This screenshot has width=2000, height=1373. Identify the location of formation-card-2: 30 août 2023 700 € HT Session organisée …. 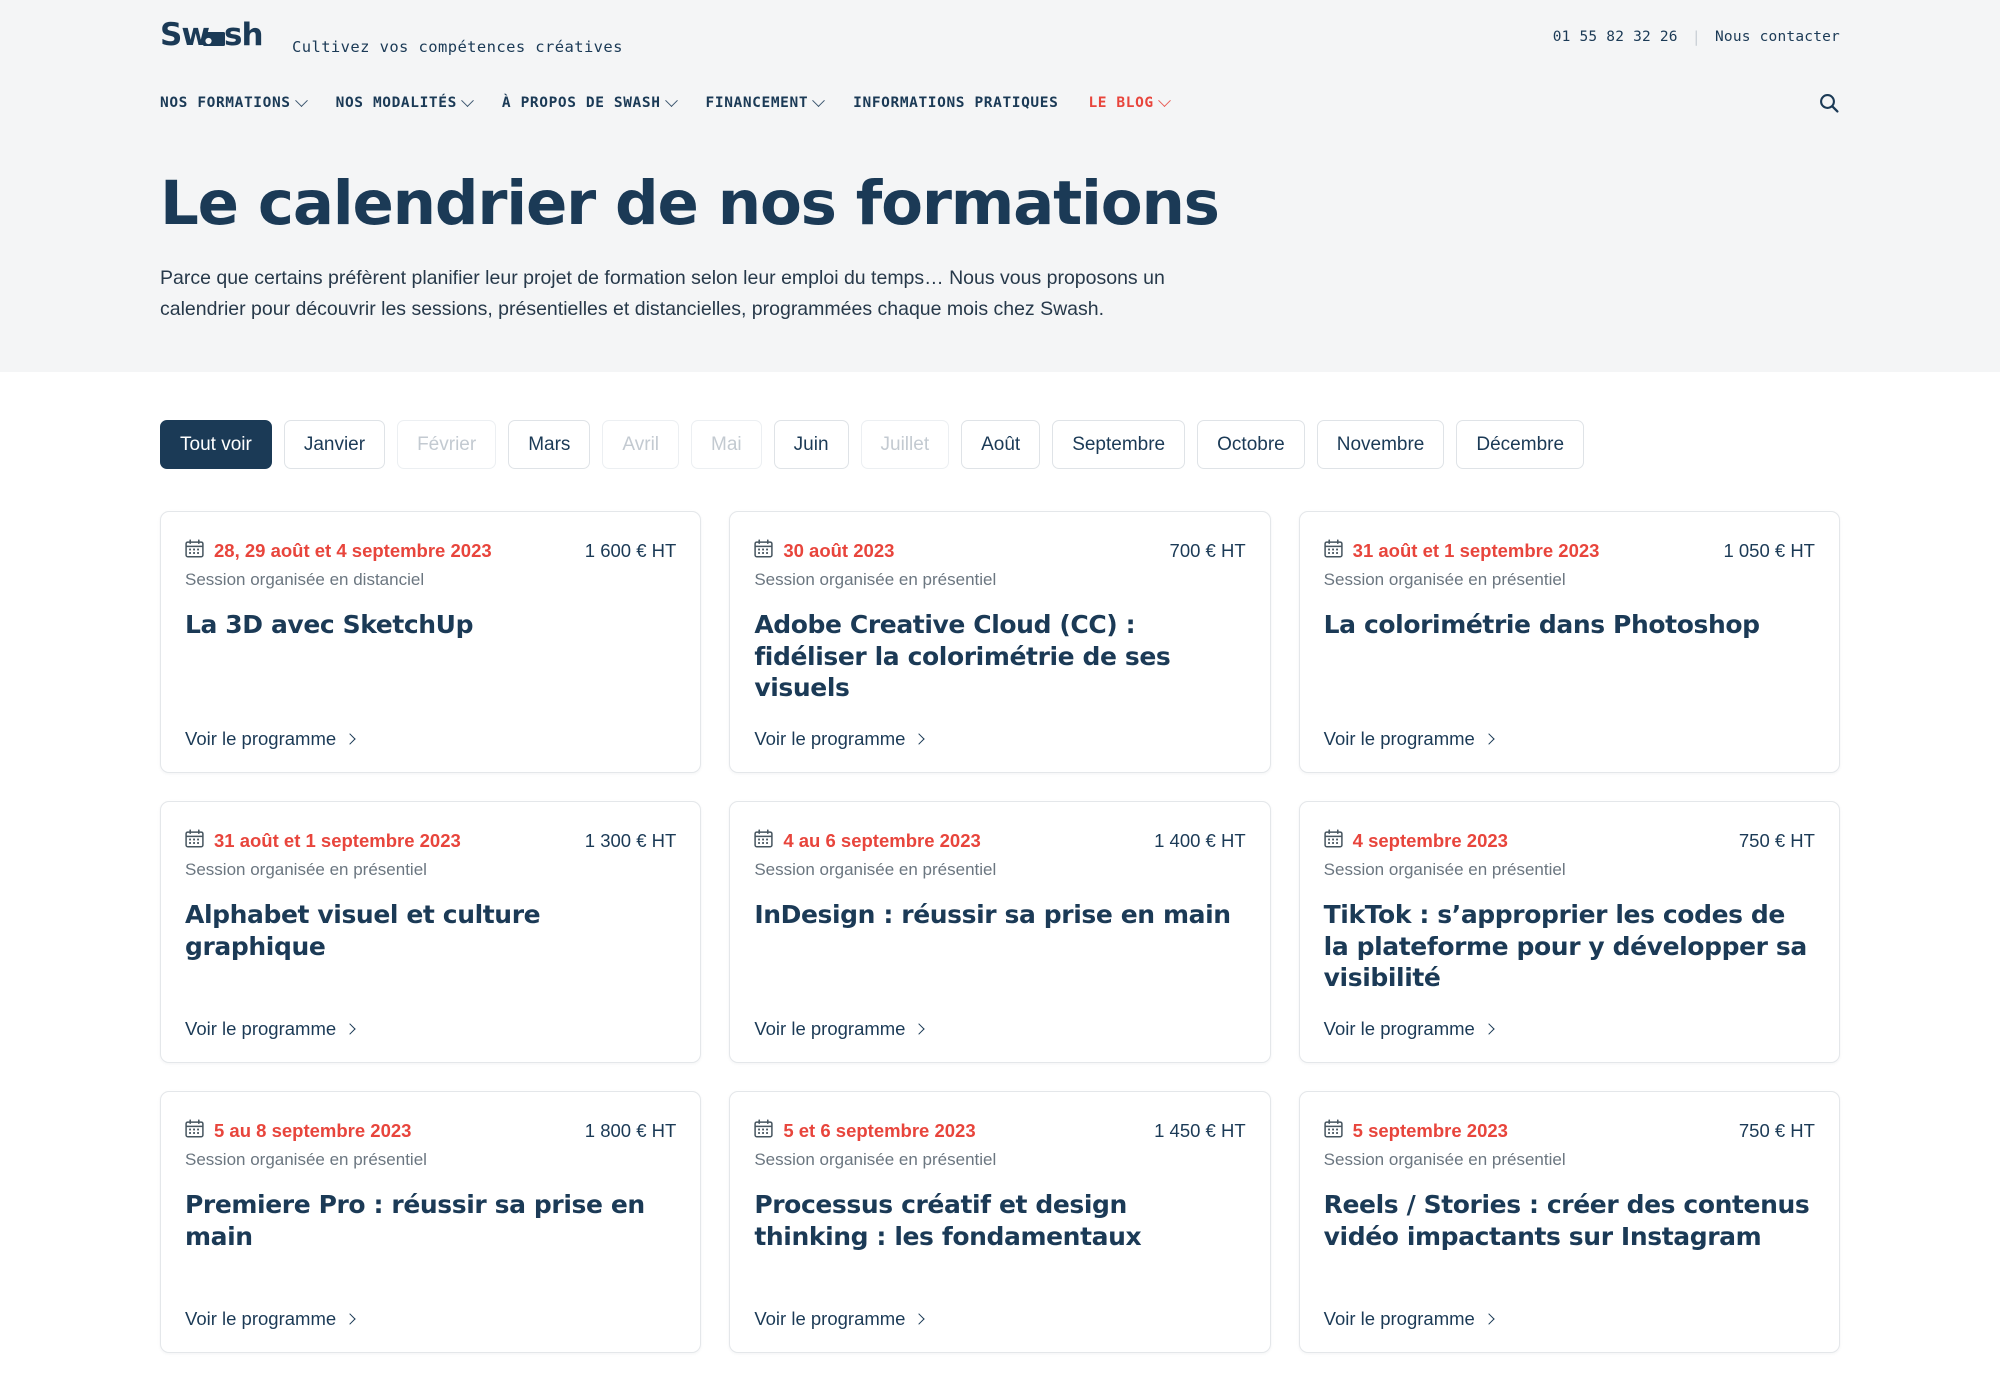
(1000, 642).